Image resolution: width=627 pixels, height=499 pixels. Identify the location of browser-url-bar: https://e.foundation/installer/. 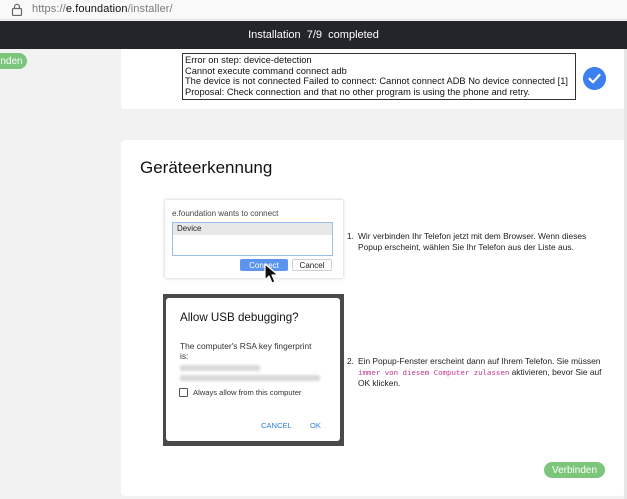
(313, 10).